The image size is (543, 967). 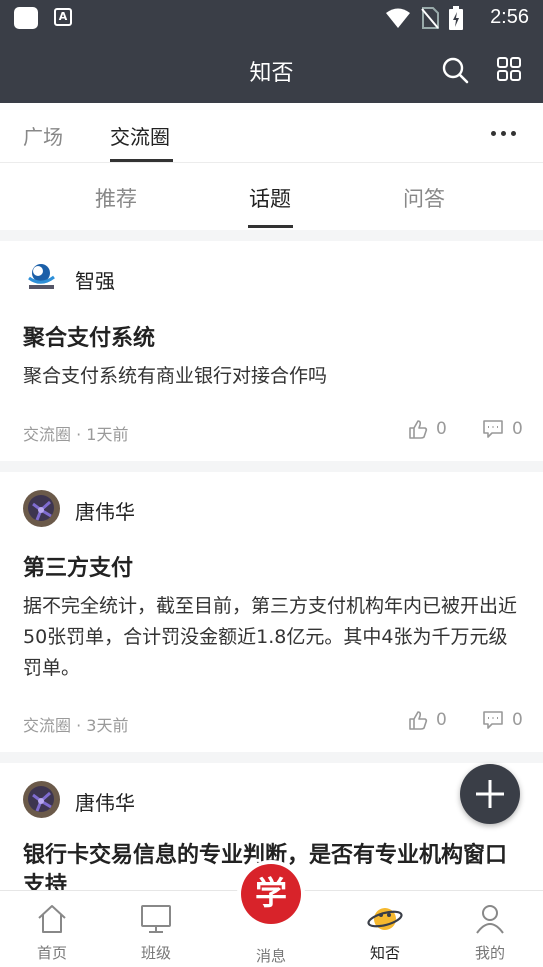 What do you see at coordinates (155, 953) in the screenshot?
I see `nav-label: 班级` at bounding box center [155, 953].